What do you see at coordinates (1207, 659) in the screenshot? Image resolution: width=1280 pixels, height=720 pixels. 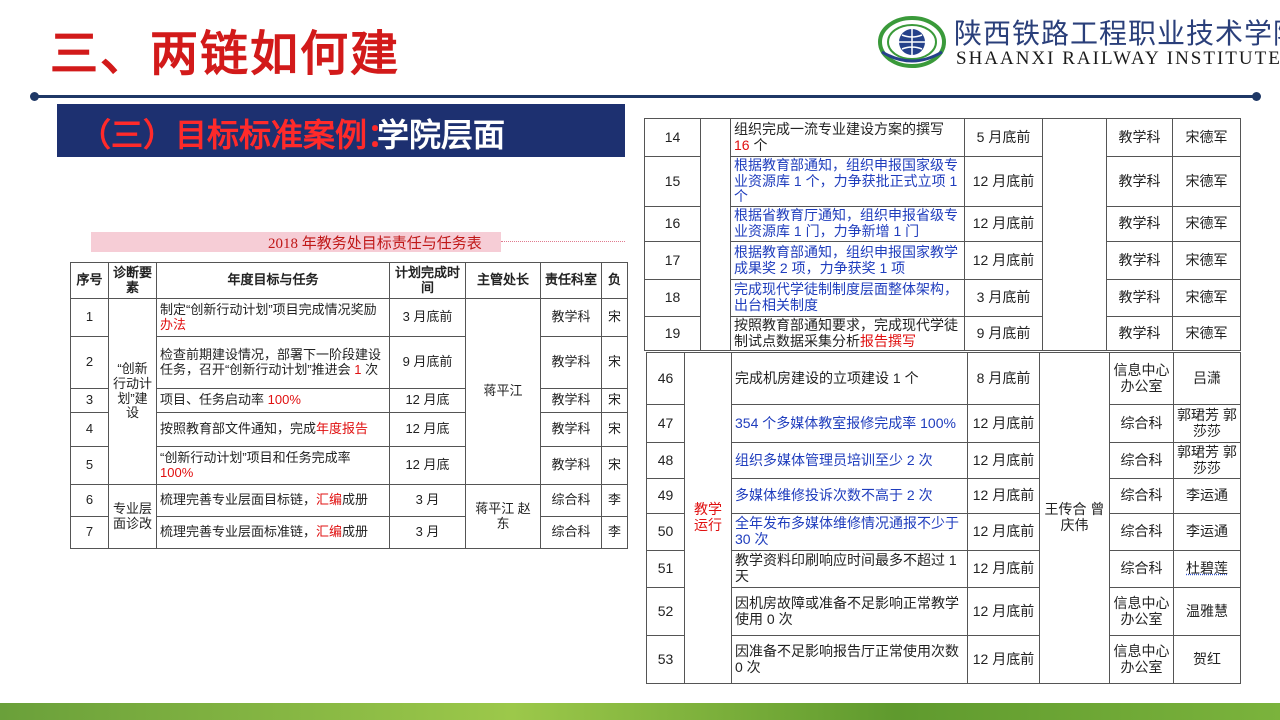 I see `person: 贺红` at bounding box center [1207, 659].